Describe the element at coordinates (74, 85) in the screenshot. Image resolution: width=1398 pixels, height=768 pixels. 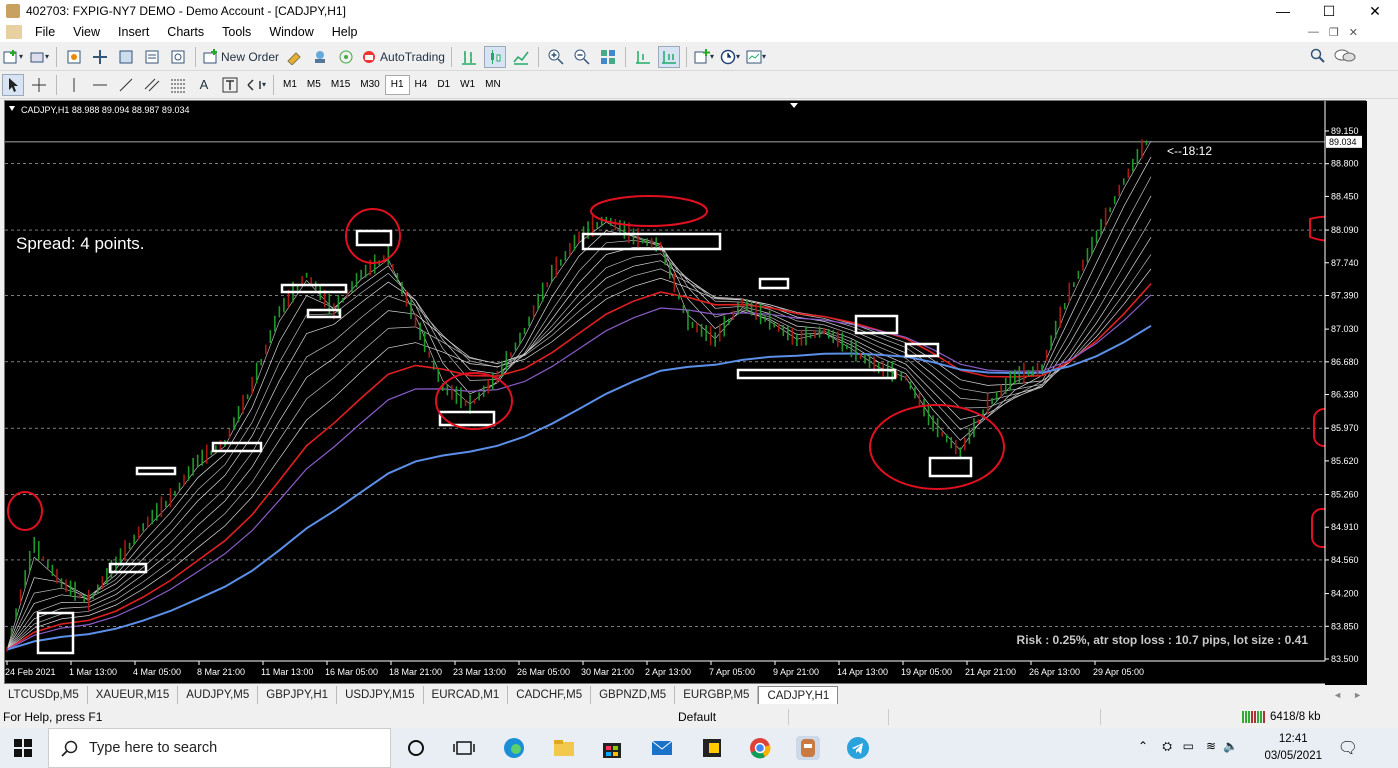
I see `vertical-line-icon` at that location.